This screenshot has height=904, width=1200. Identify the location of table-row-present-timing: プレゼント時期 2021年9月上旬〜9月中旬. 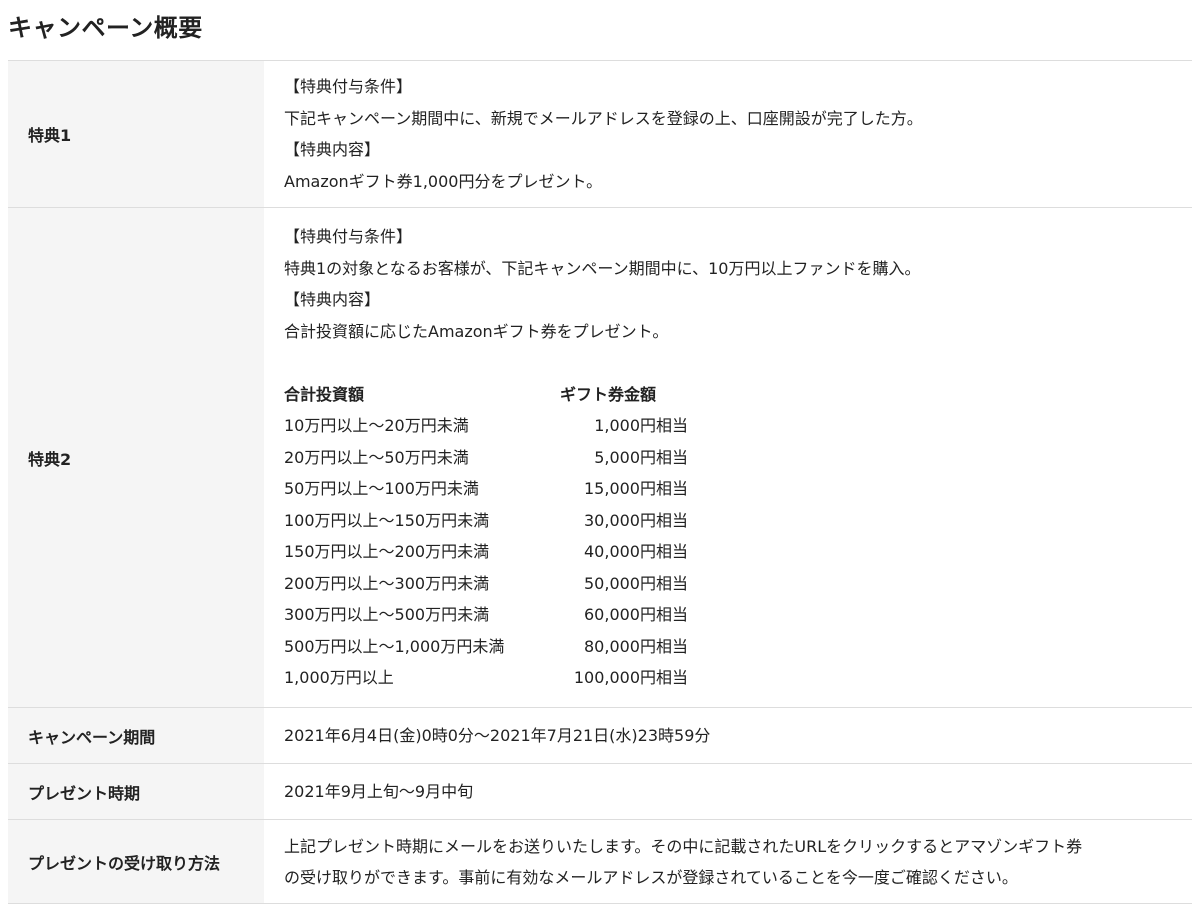
(600, 791).